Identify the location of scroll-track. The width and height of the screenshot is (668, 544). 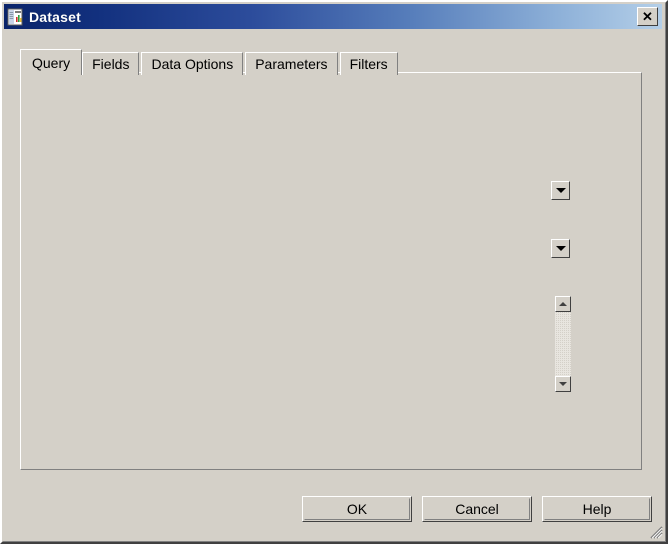
(563, 344).